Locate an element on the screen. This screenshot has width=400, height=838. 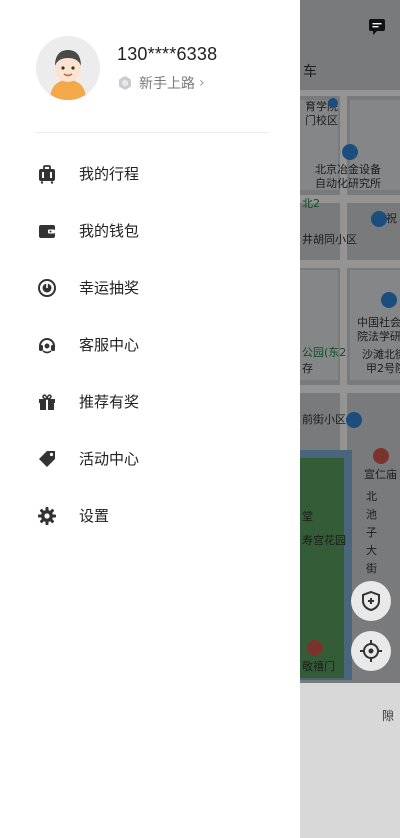
level-badge-icon is located at coordinates (125, 83).